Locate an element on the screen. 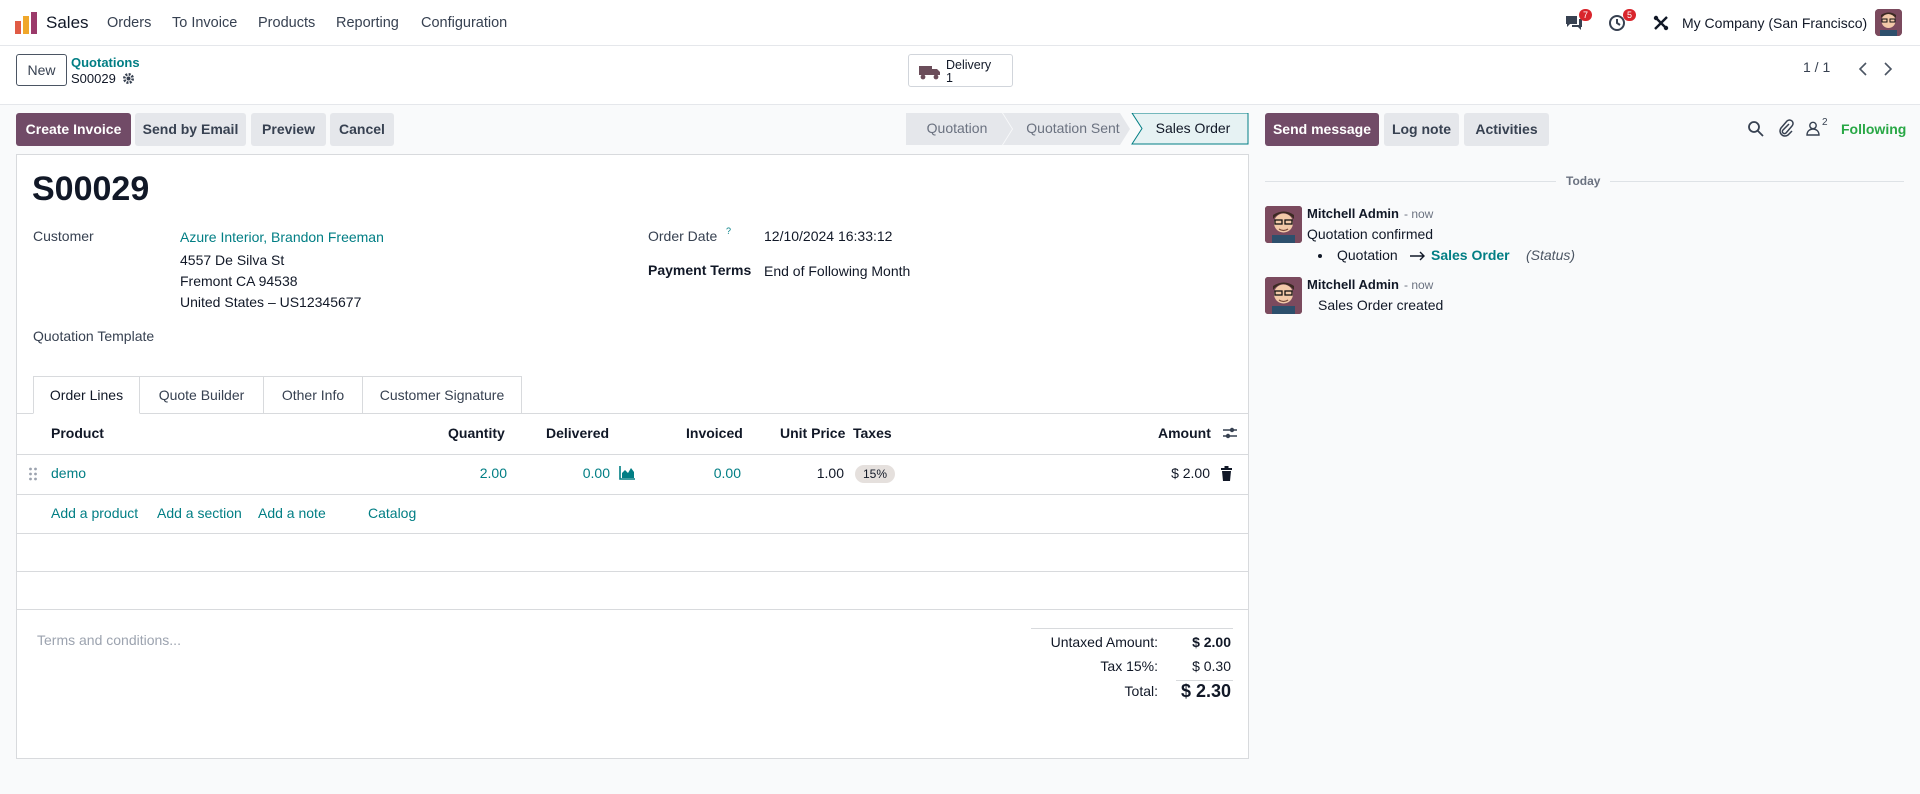 This screenshot has height=794, width=1920. column-quantity: Quantity is located at coordinates (476, 433).